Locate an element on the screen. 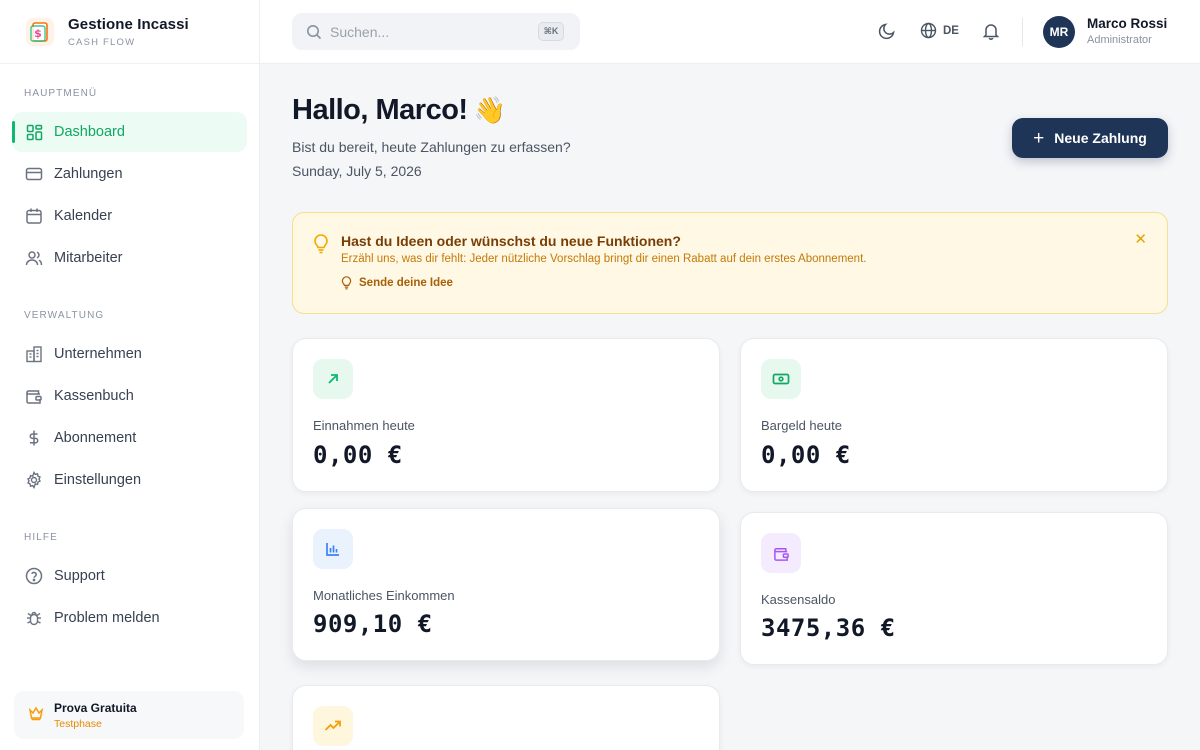 The image size is (1200, 750). stat-card-monthly-income: Monatliches Einkommen 909,10 € is located at coordinates (506, 584).